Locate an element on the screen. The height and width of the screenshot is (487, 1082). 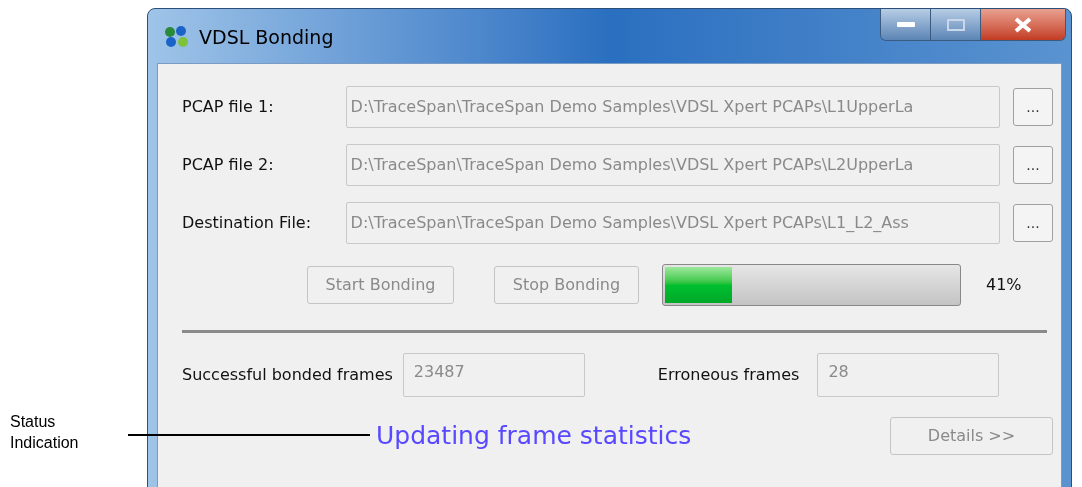
field-label: Destination File: is located at coordinates (247, 223).